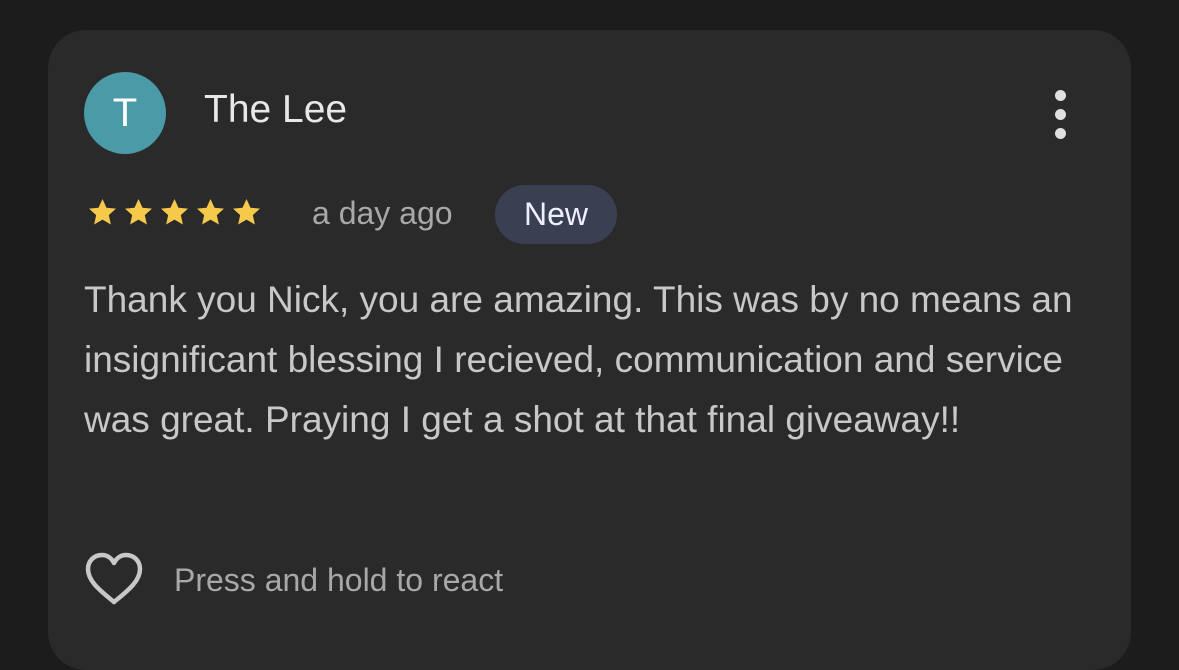 The height and width of the screenshot is (670, 1179). I want to click on avatar: T, so click(125, 113).